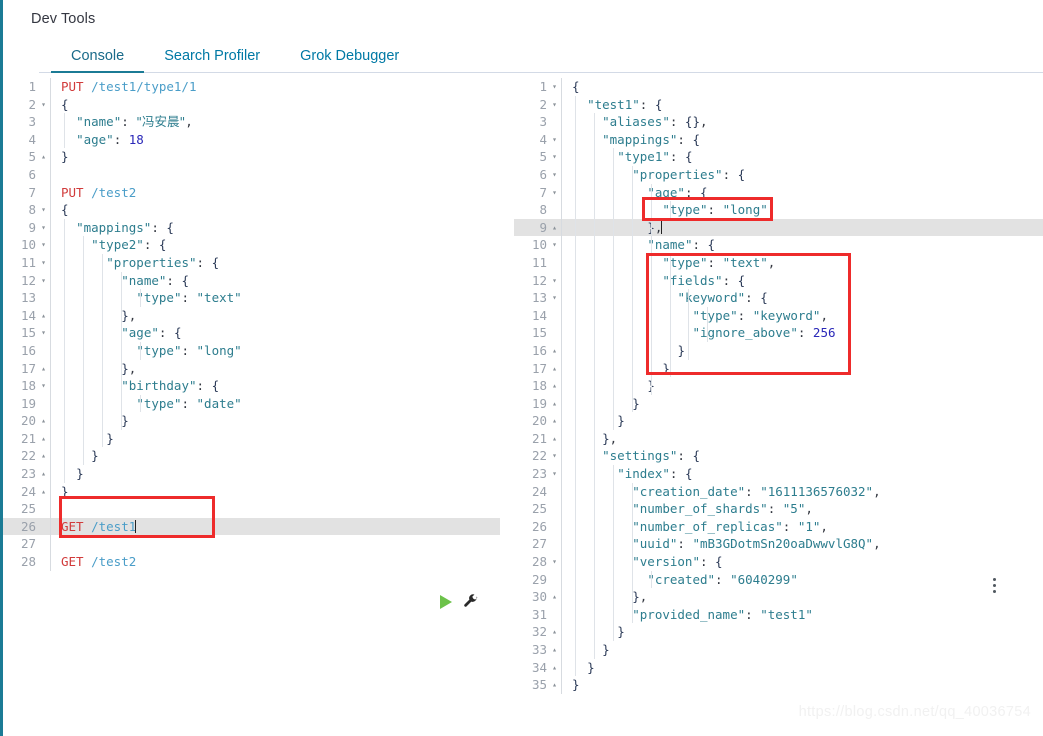 The image size is (1043, 736). I want to click on code-line: 1 ▾ {, so click(778, 87).